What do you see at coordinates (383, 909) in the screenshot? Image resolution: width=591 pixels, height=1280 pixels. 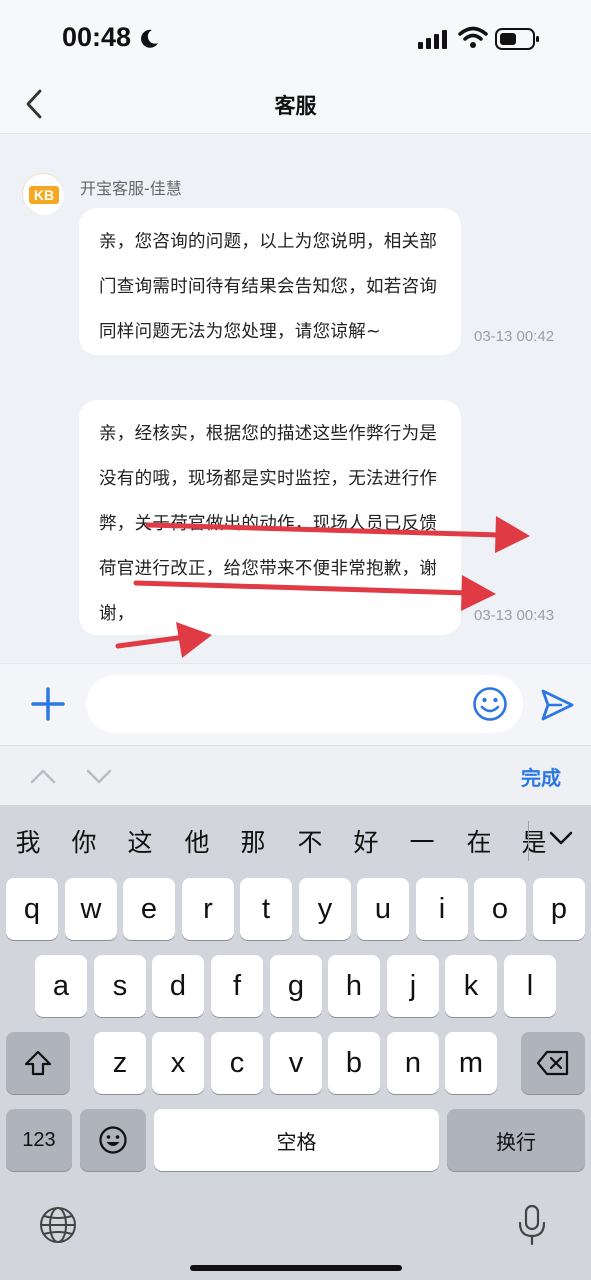 I see `key-u: u` at bounding box center [383, 909].